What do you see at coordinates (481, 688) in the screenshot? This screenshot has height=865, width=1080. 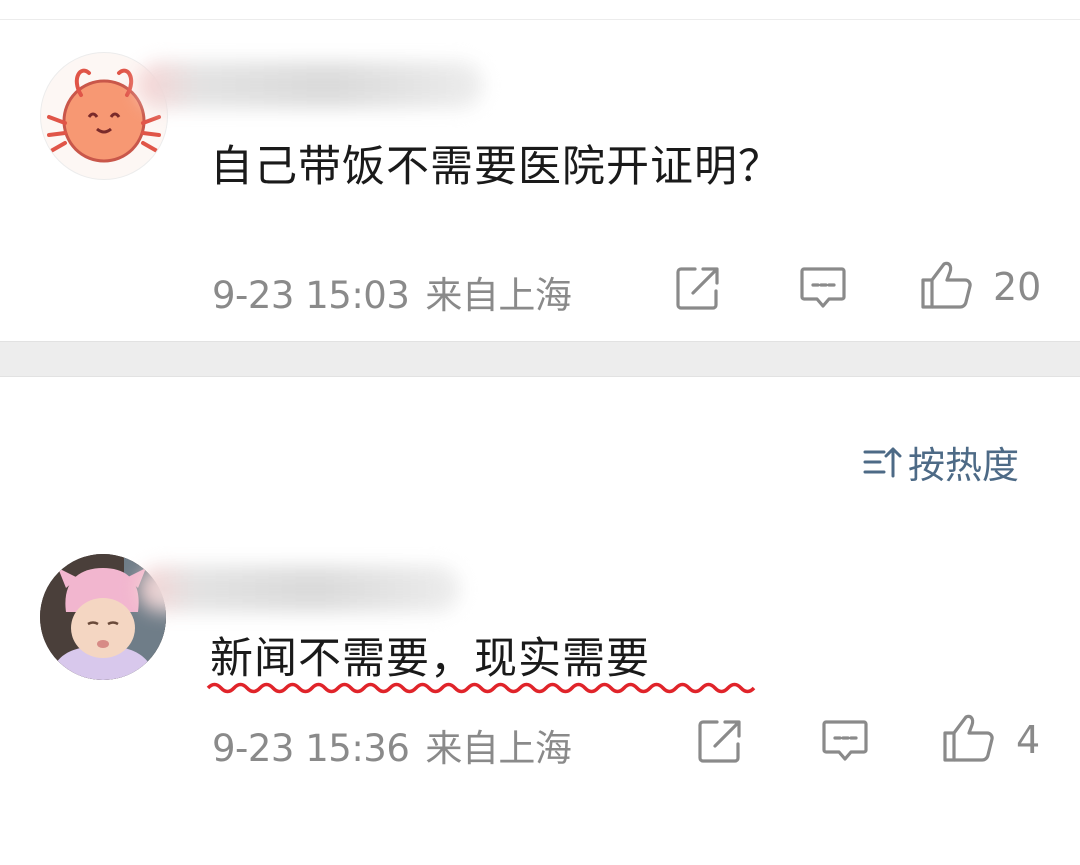 I see `highlight-underline` at bounding box center [481, 688].